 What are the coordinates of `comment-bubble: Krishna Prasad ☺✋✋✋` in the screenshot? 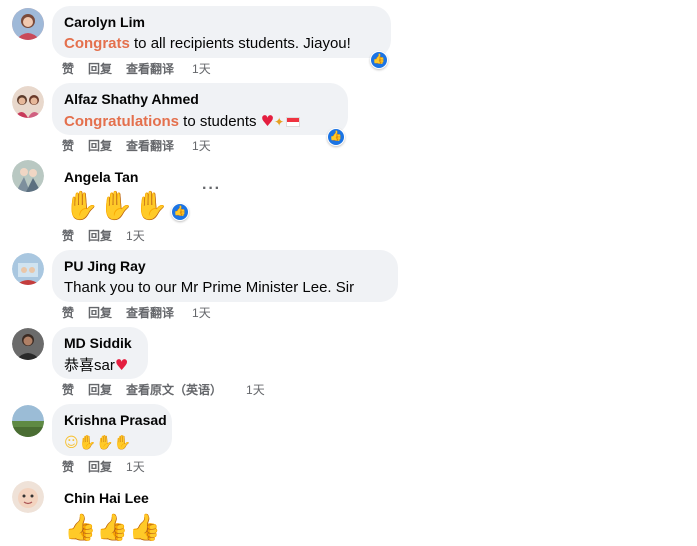 It's located at (112, 430).